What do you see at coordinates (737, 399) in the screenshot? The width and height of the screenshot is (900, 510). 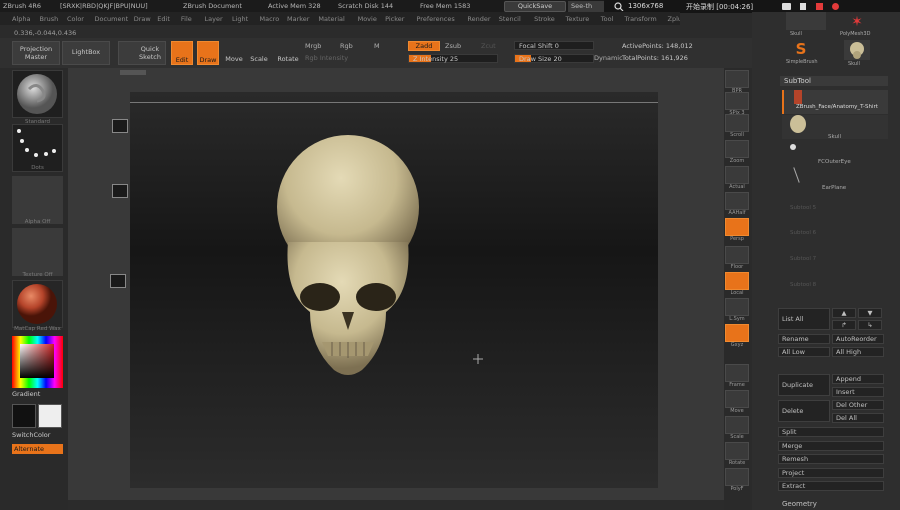 I see `shelf-button-move` at bounding box center [737, 399].